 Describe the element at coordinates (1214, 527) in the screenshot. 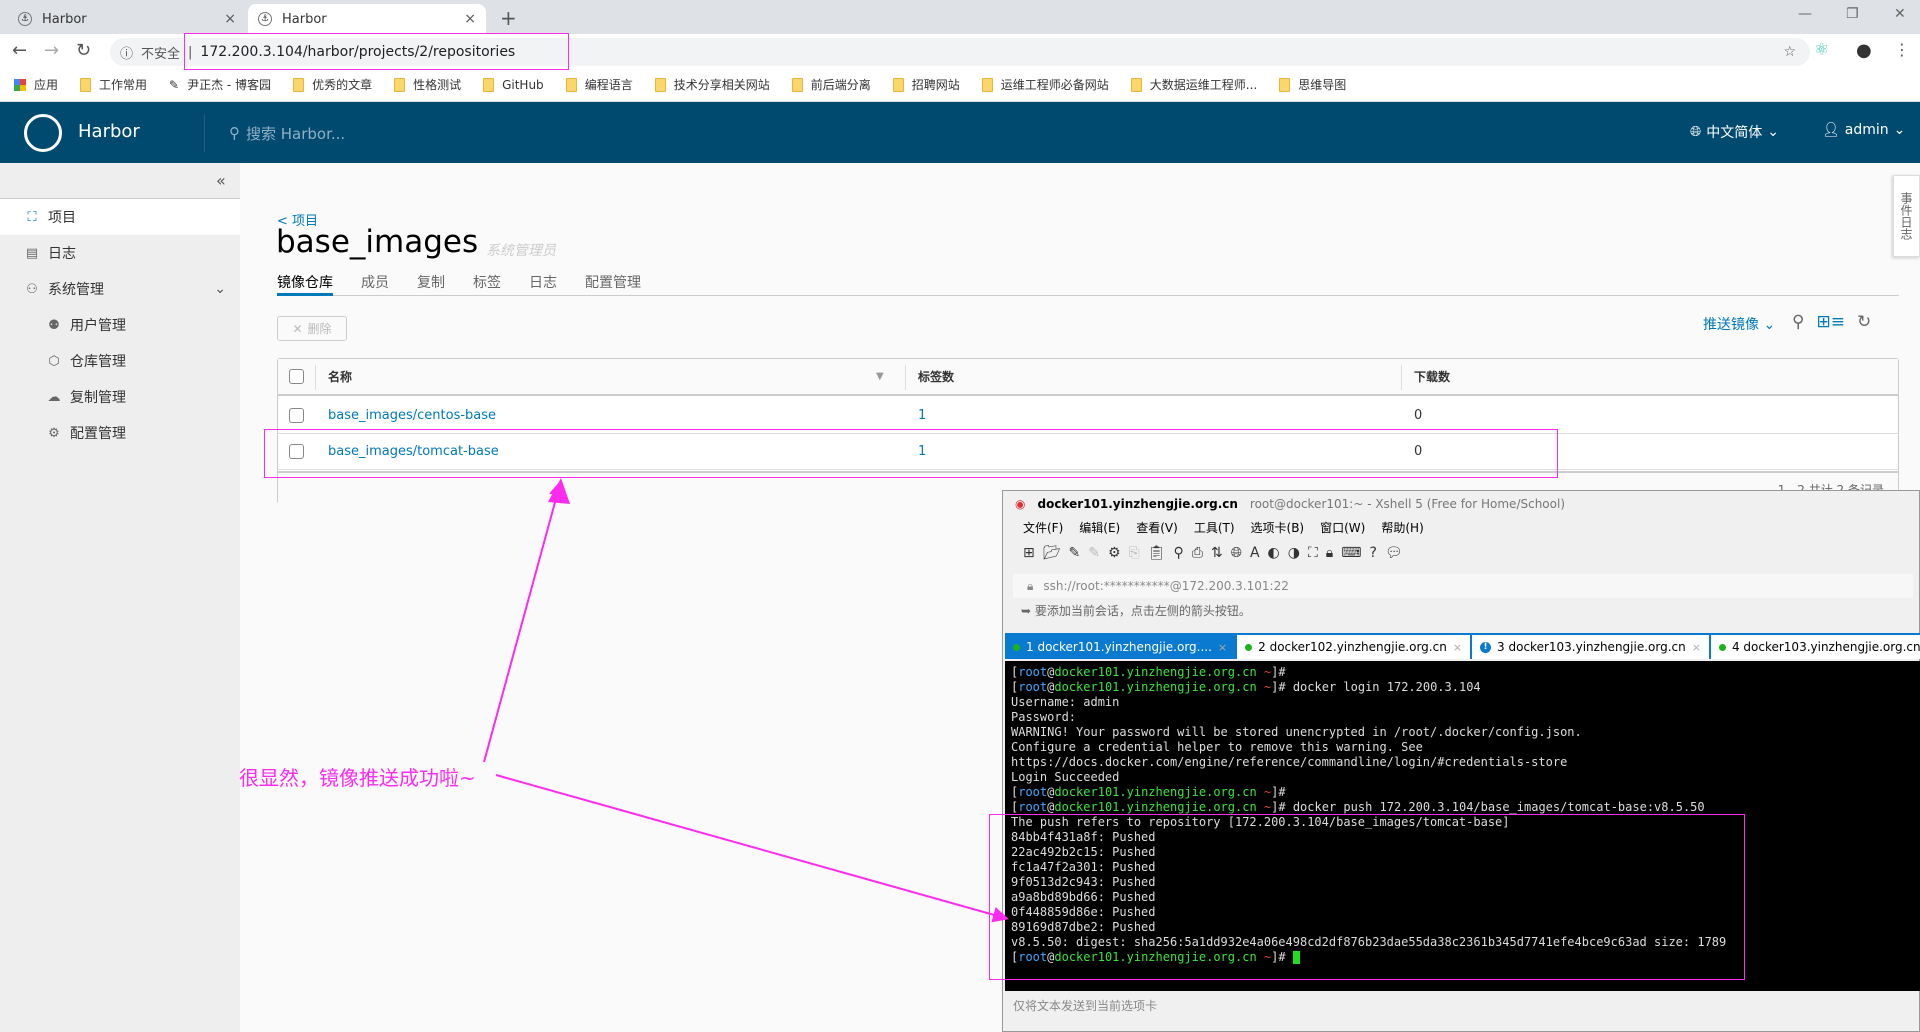

I see `menu-tools: 工具(T)` at that location.